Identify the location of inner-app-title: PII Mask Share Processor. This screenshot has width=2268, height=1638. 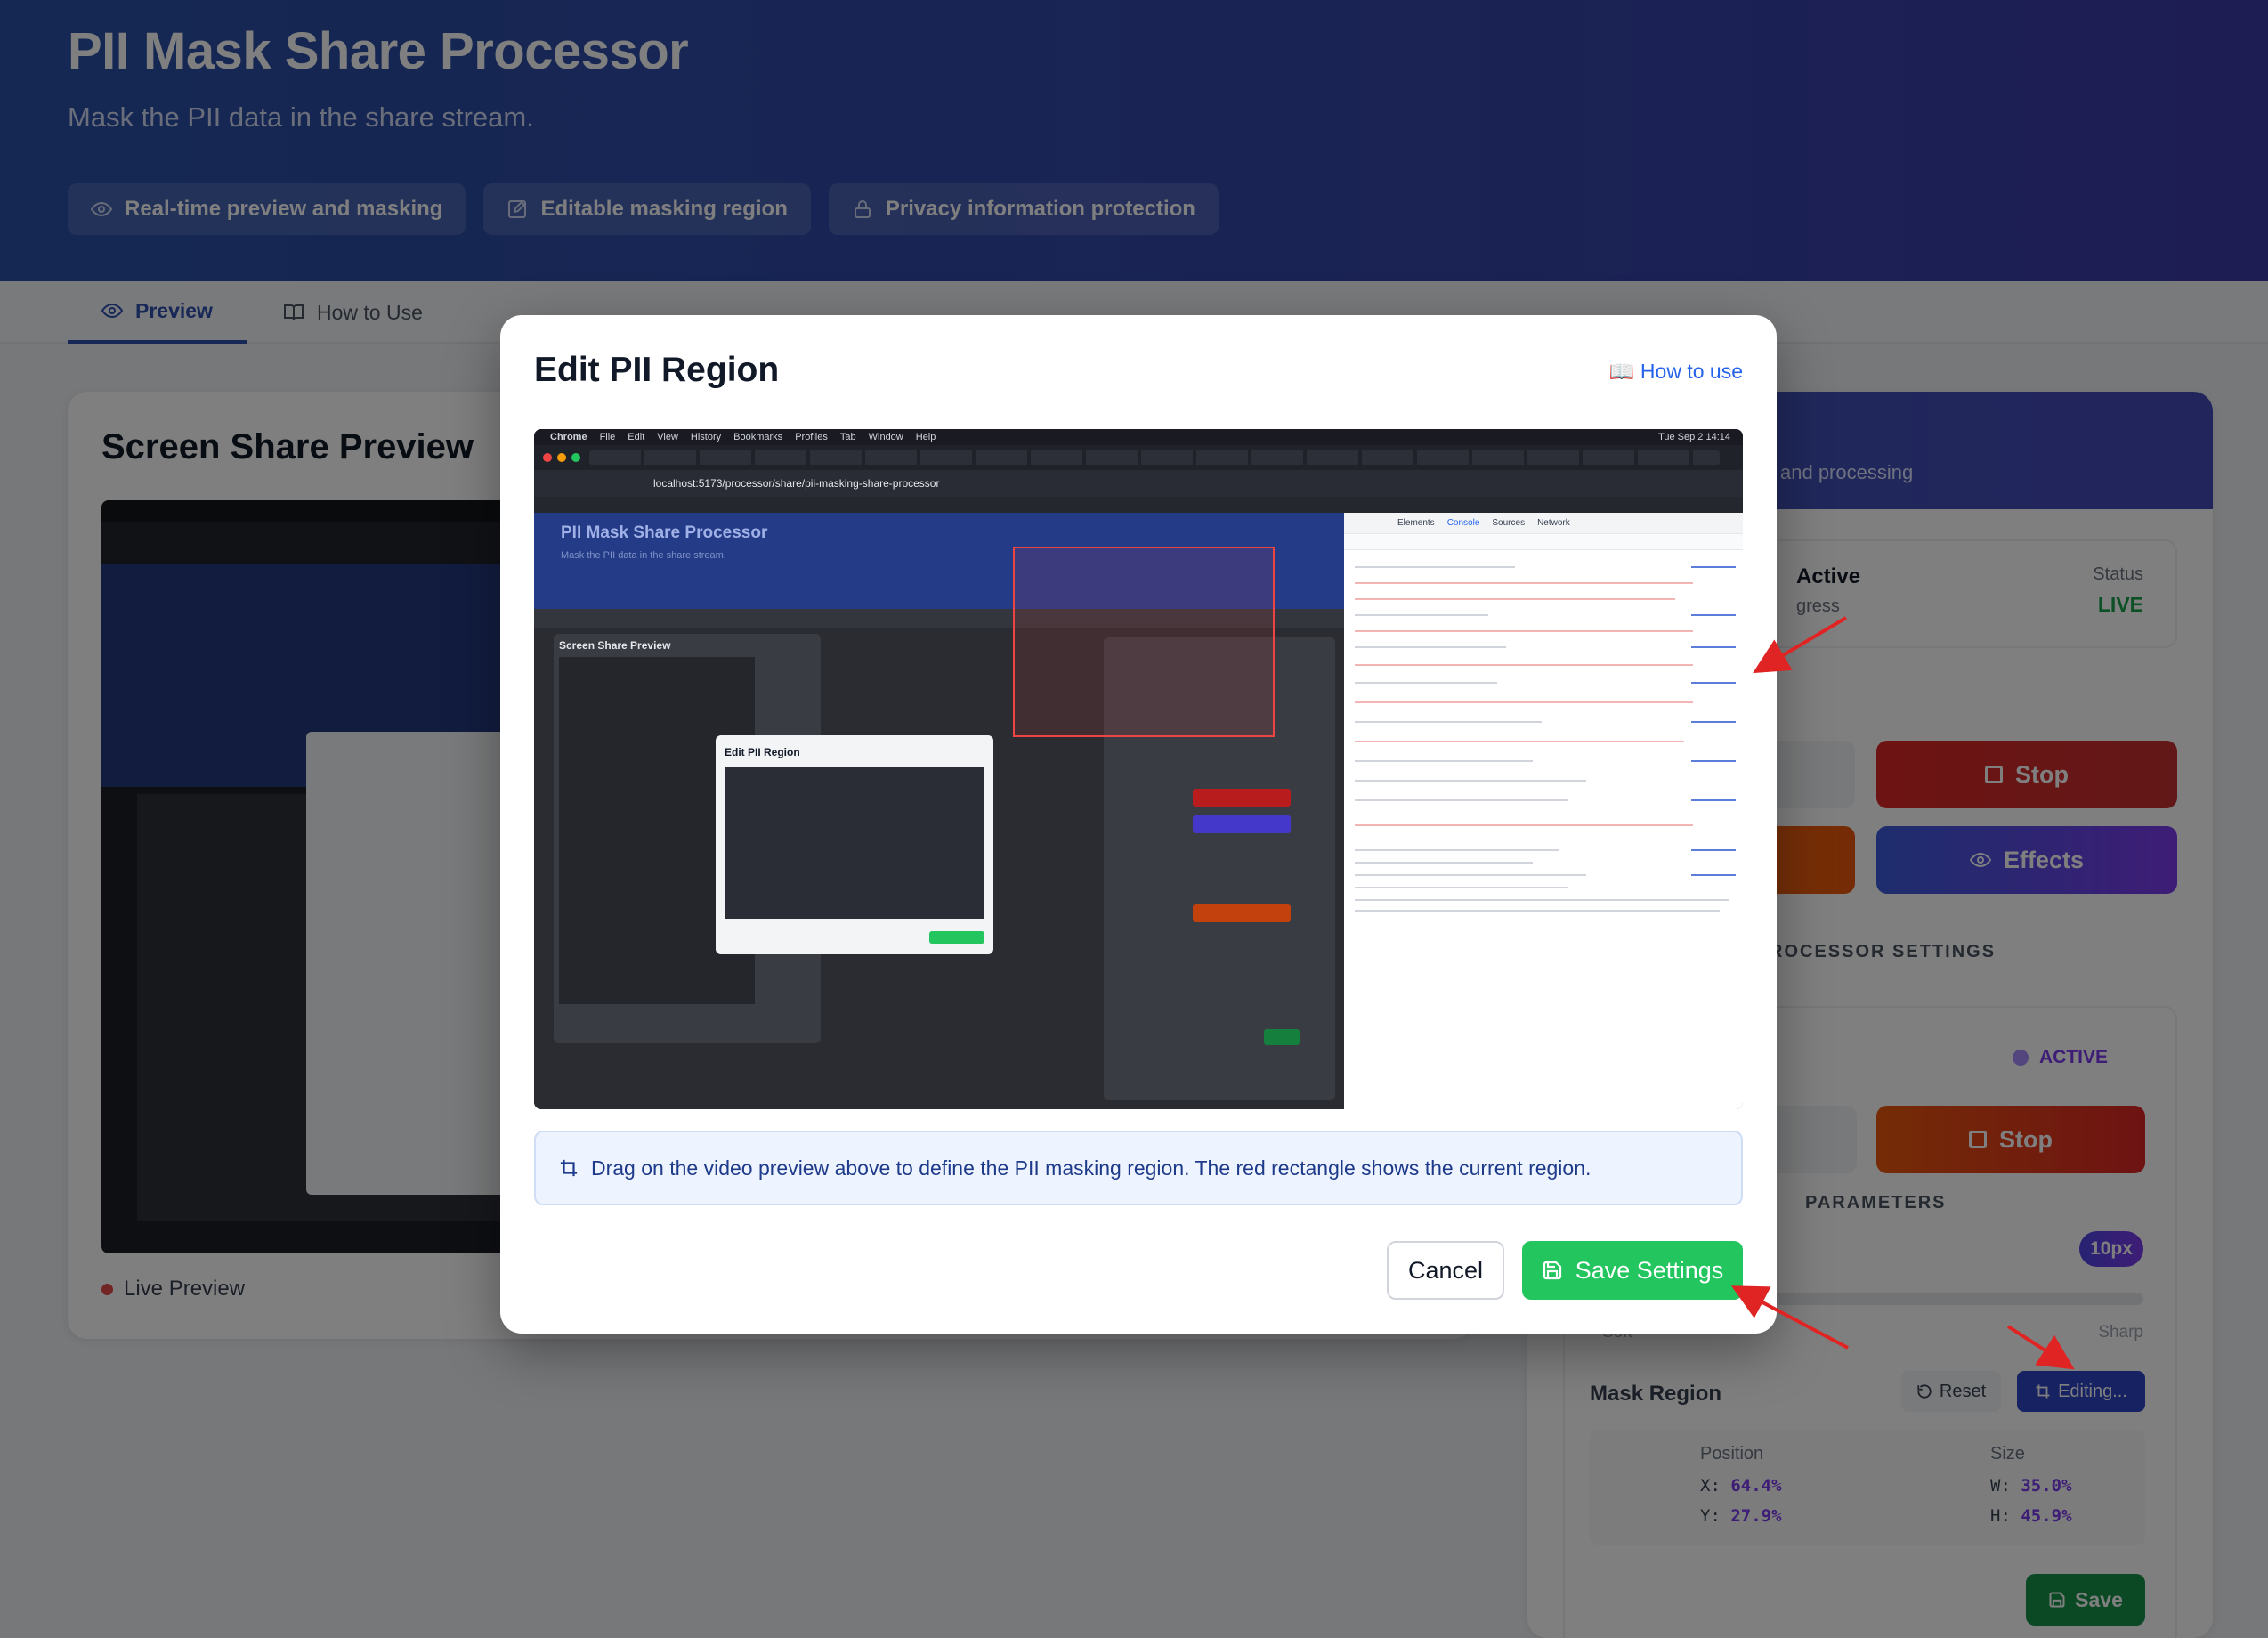
(664, 533).